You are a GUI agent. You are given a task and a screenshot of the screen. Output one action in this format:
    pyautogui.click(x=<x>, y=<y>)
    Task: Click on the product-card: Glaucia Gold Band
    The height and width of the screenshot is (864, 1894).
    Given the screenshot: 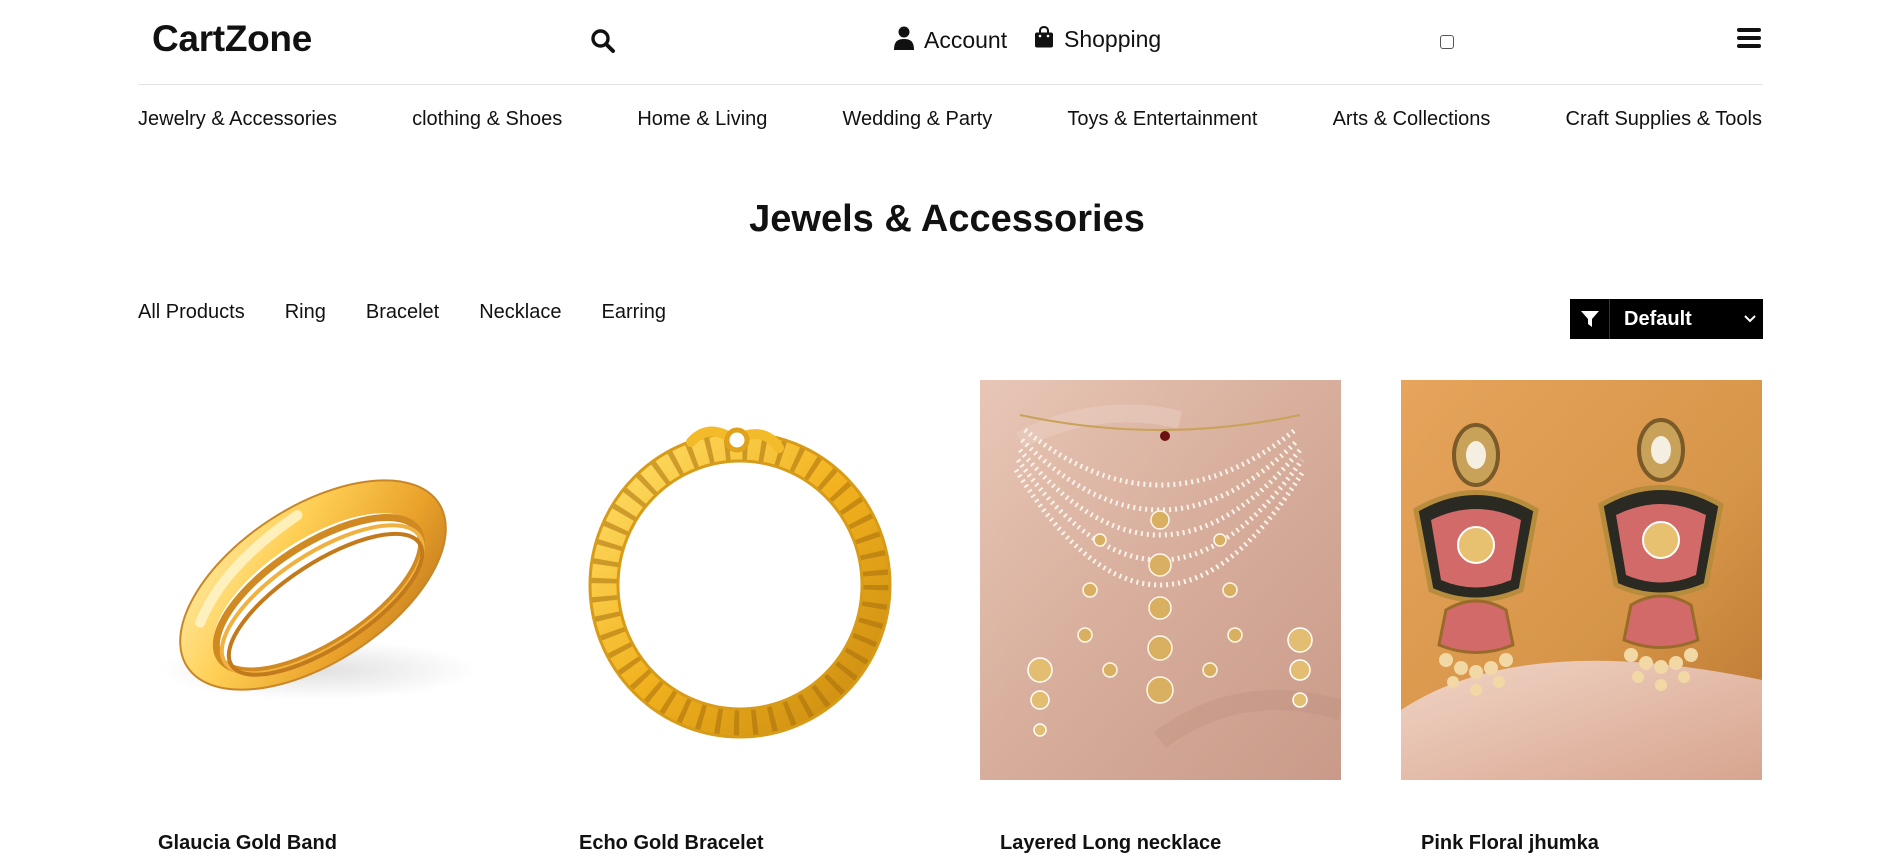 What is the action you would take?
    pyautogui.click(x=318, y=622)
    